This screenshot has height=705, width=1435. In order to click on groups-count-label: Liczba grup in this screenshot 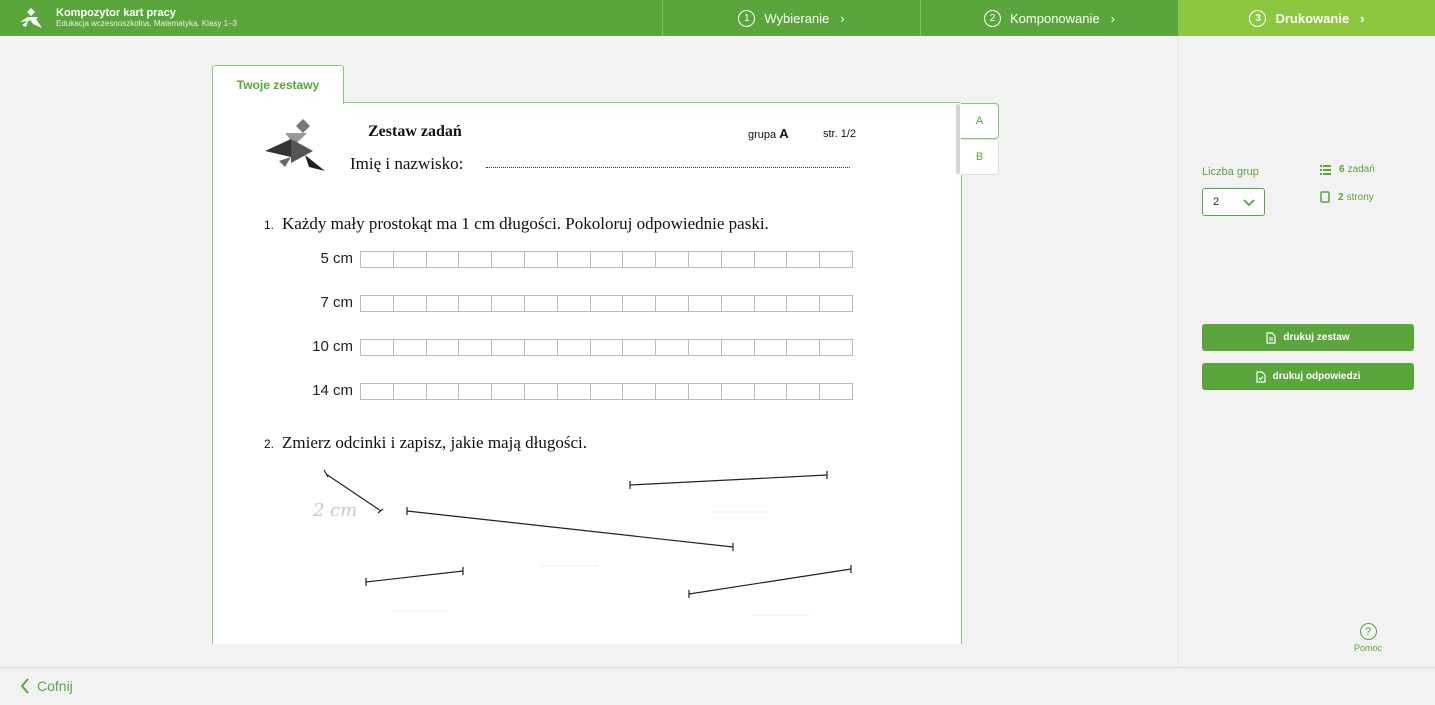, I will do `click(1230, 172)`.